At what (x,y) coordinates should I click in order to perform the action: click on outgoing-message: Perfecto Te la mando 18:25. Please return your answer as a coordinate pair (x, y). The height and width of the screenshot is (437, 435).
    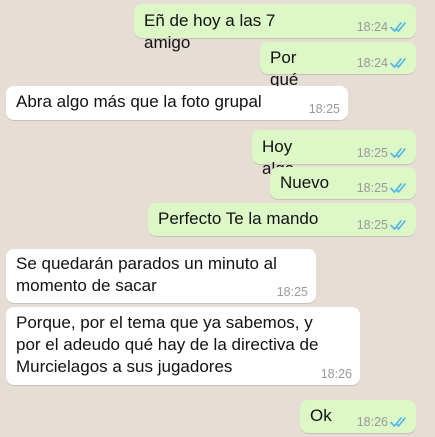
    Looking at the image, I should click on (282, 219).